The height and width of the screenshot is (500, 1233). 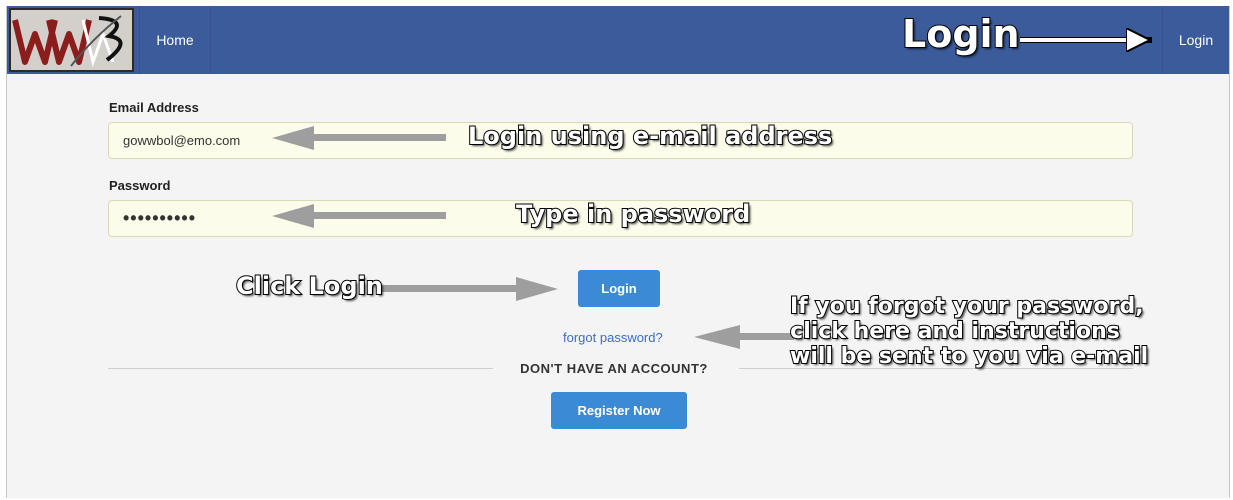 What do you see at coordinates (961, 34) in the screenshot?
I see `annotation-login: Login` at bounding box center [961, 34].